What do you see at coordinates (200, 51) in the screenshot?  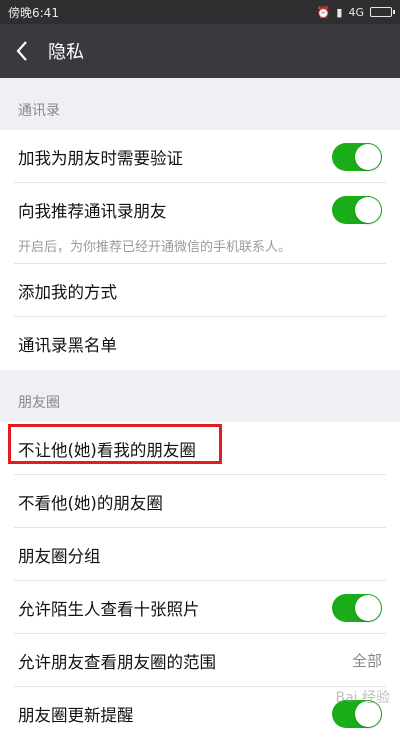 I see `title-bar: 隐私` at bounding box center [200, 51].